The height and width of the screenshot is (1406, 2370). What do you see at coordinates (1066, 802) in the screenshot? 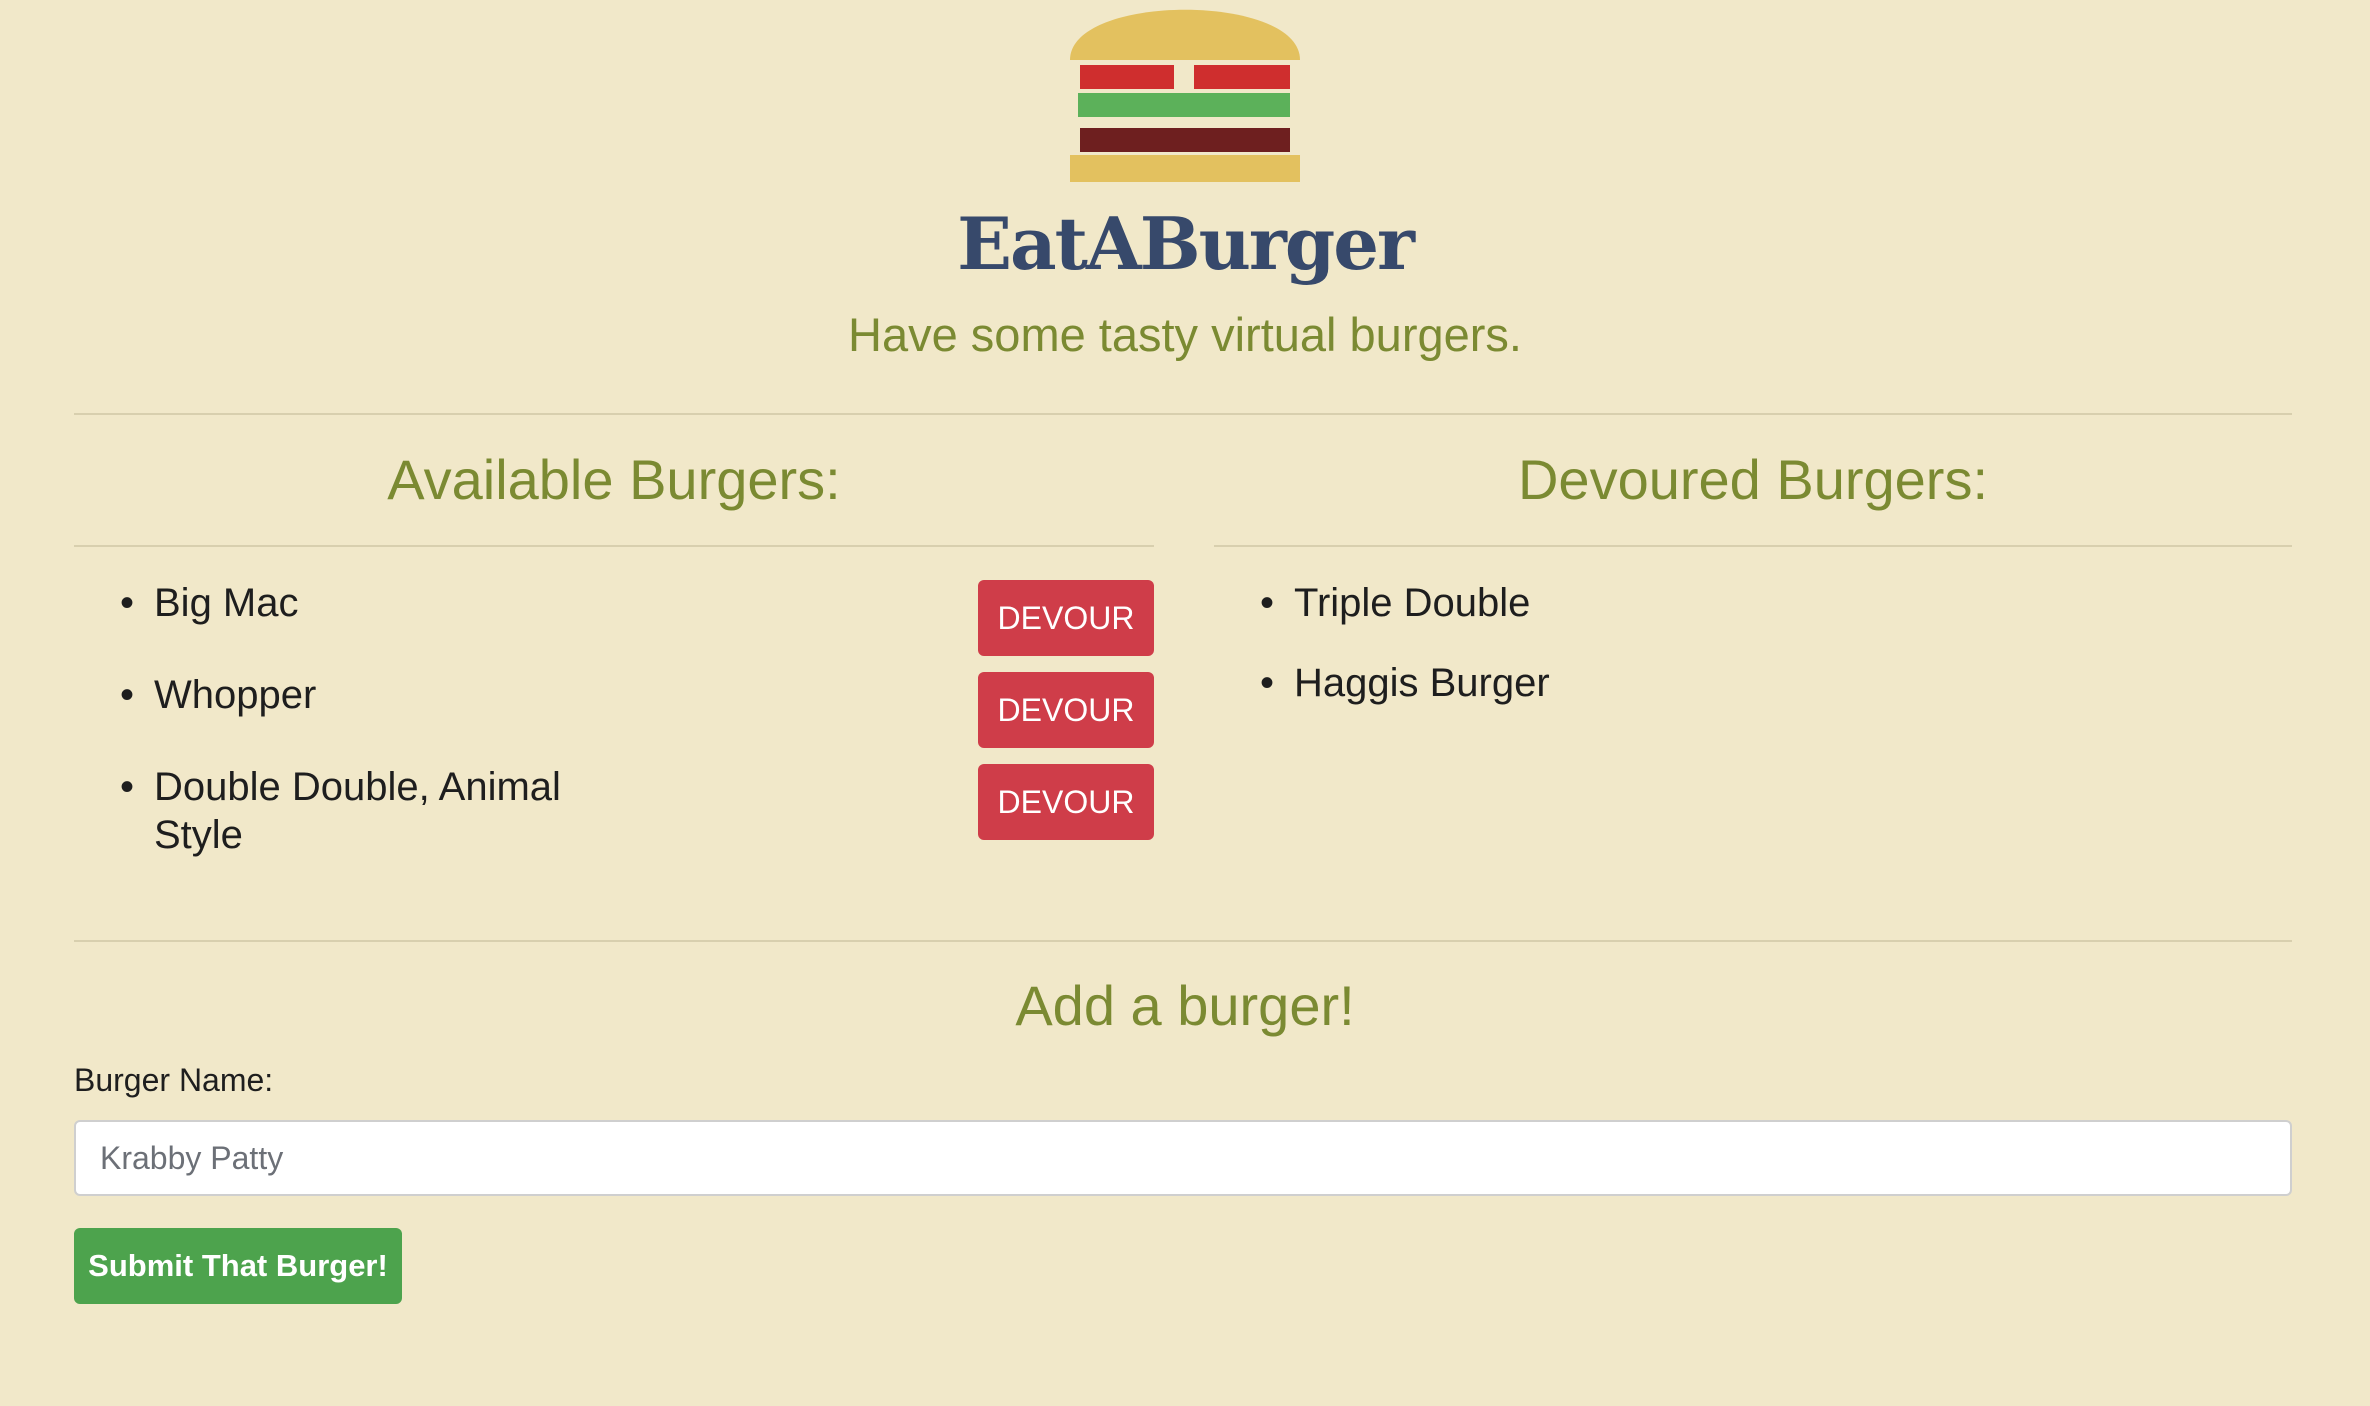
I see `devour-button-double-double: DEVOUR` at bounding box center [1066, 802].